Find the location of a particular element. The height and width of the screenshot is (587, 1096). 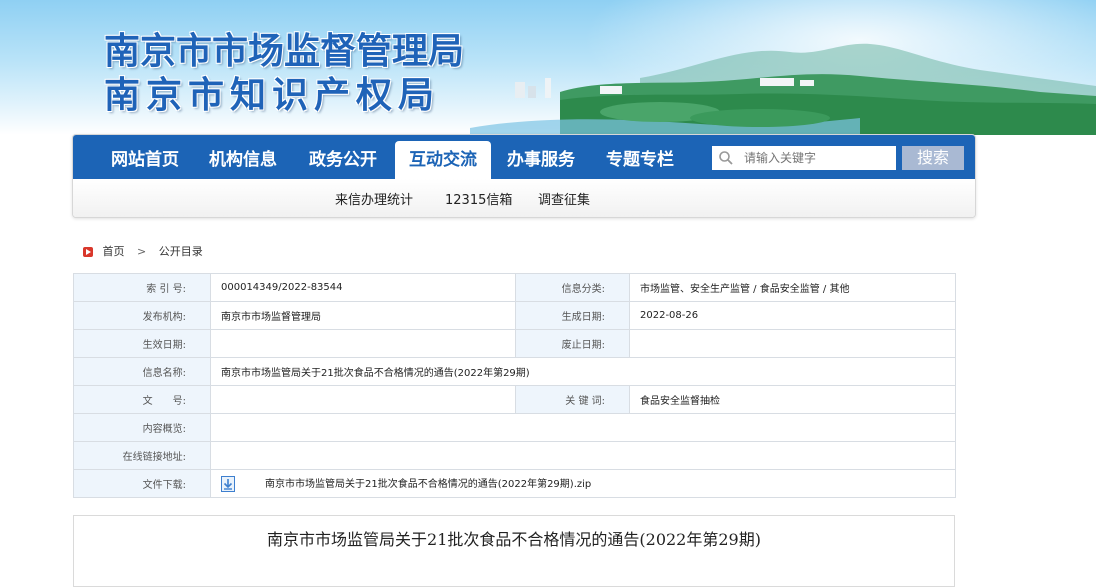

nav-item-services: 办事服务 is located at coordinates (541, 160).